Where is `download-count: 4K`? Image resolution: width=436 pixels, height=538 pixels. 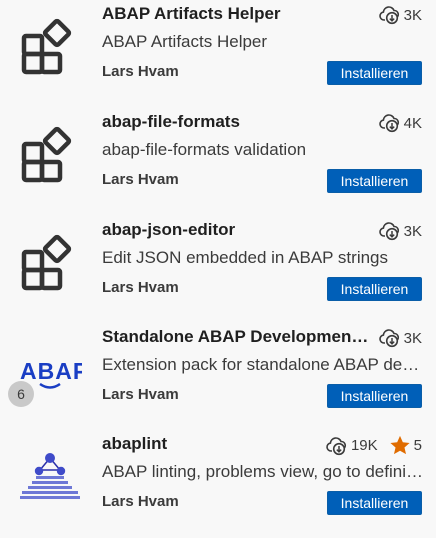 download-count: 4K is located at coordinates (400, 123).